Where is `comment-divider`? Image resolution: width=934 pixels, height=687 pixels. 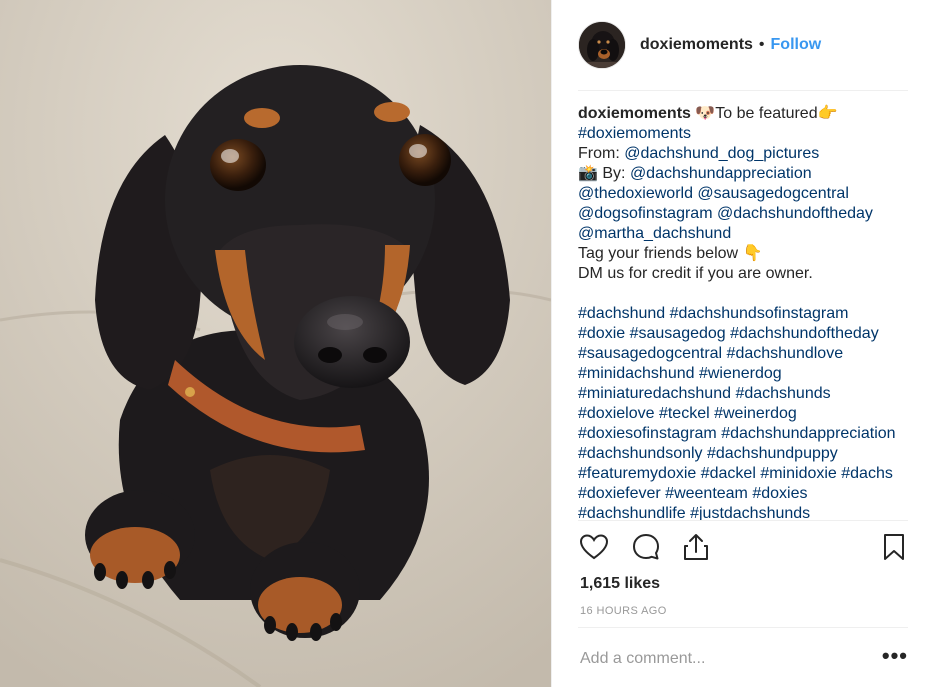 comment-divider is located at coordinates (743, 627).